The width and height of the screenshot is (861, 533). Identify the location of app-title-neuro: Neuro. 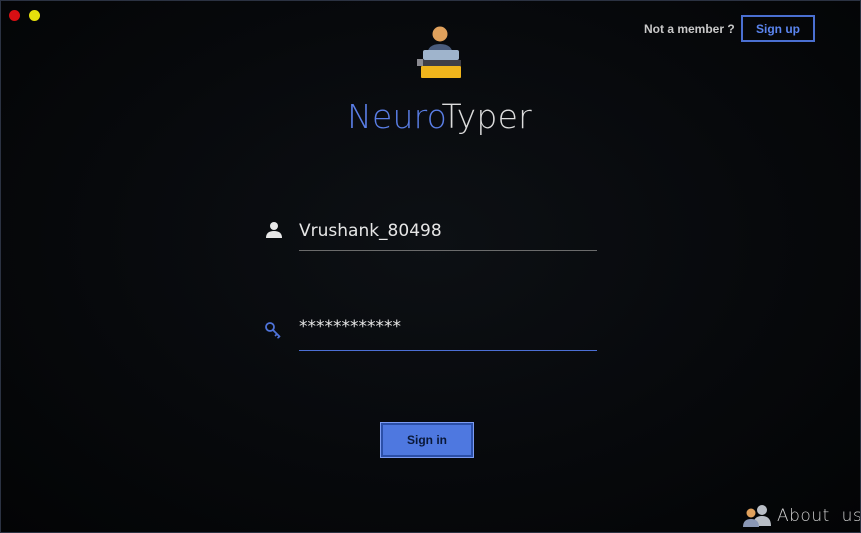
(394, 116).